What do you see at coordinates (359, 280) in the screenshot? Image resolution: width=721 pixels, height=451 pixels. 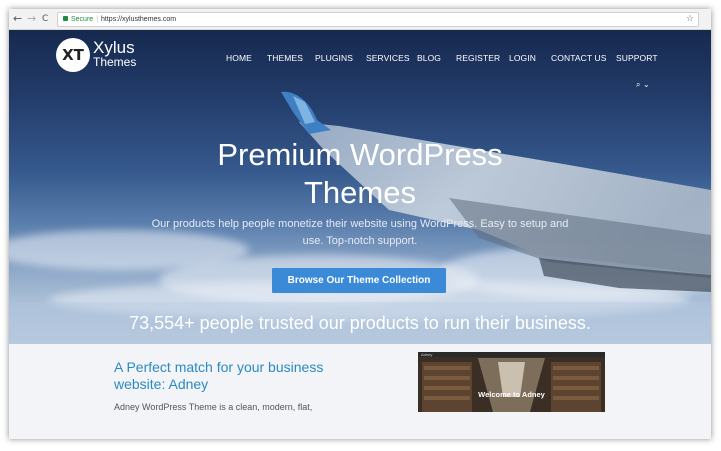 I see `browse-themes-button: Browse Our Theme Collection` at bounding box center [359, 280].